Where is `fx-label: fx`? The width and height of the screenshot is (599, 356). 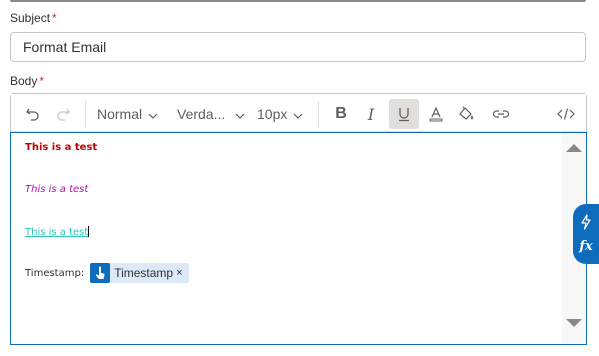
fx-label: fx is located at coordinates (586, 246).